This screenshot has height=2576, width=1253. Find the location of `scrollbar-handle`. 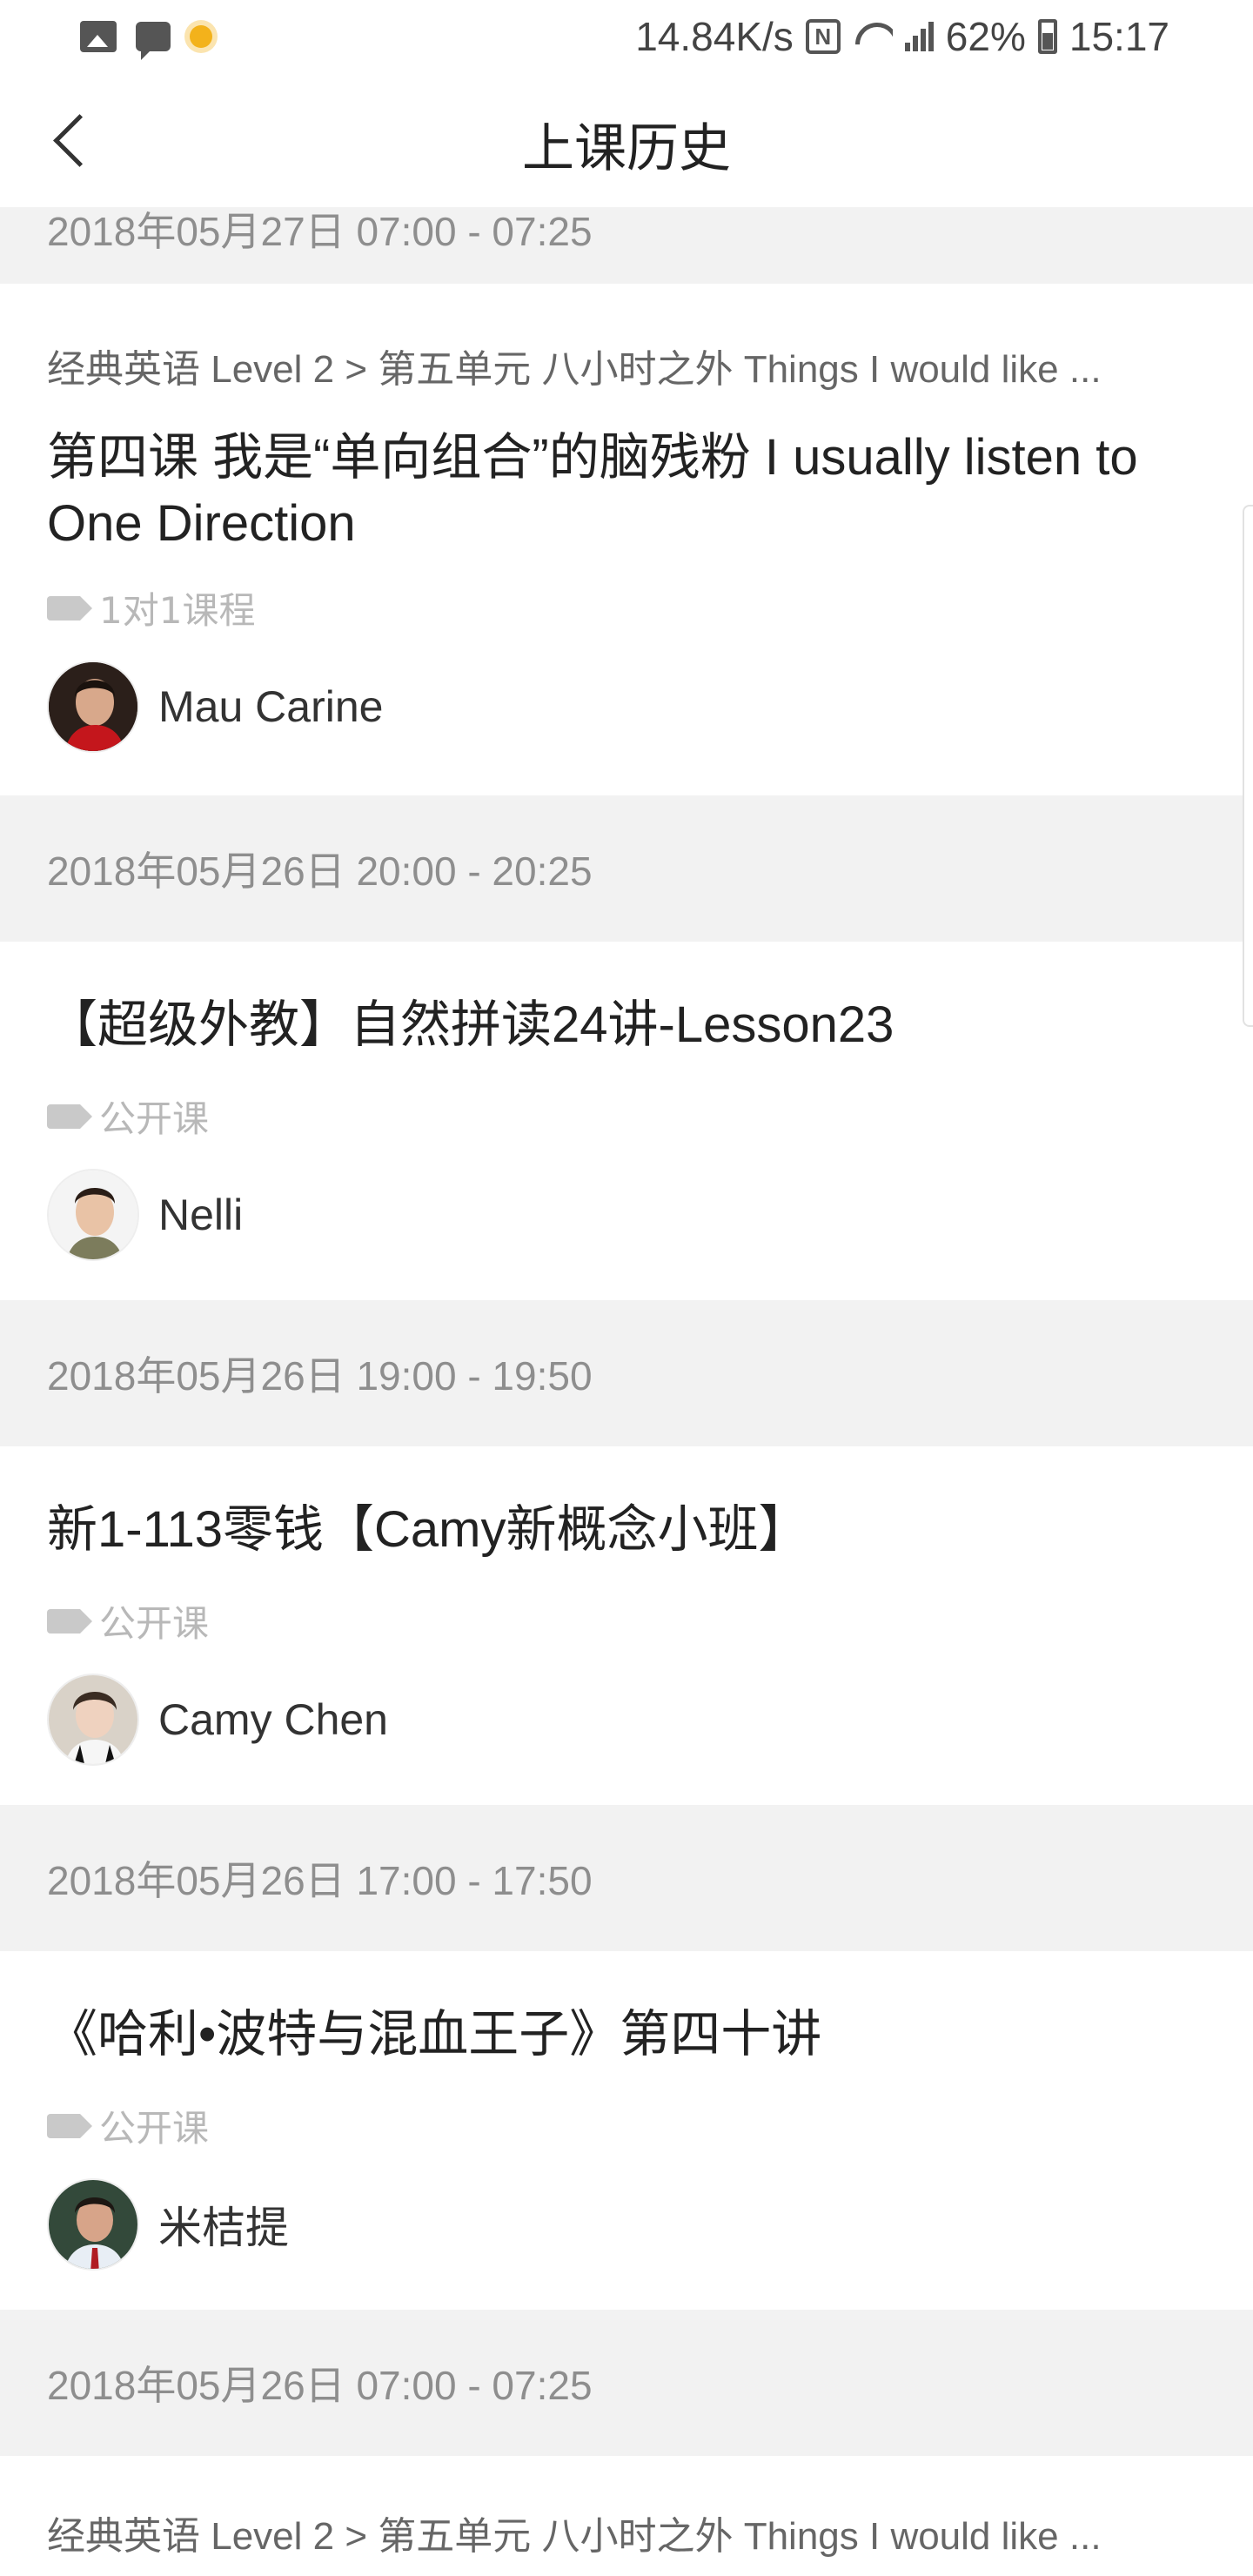

scrollbar-handle is located at coordinates (1248, 766).